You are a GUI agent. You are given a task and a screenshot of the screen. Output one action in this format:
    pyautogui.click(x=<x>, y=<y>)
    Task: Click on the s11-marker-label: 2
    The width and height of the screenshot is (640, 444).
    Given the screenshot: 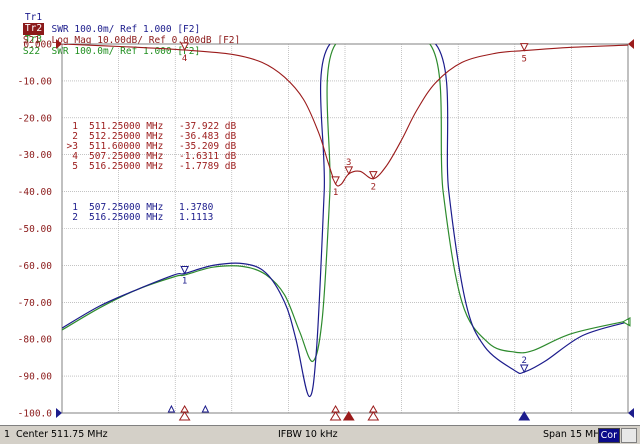 What is the action you would take?
    pyautogui.click(x=524, y=361)
    